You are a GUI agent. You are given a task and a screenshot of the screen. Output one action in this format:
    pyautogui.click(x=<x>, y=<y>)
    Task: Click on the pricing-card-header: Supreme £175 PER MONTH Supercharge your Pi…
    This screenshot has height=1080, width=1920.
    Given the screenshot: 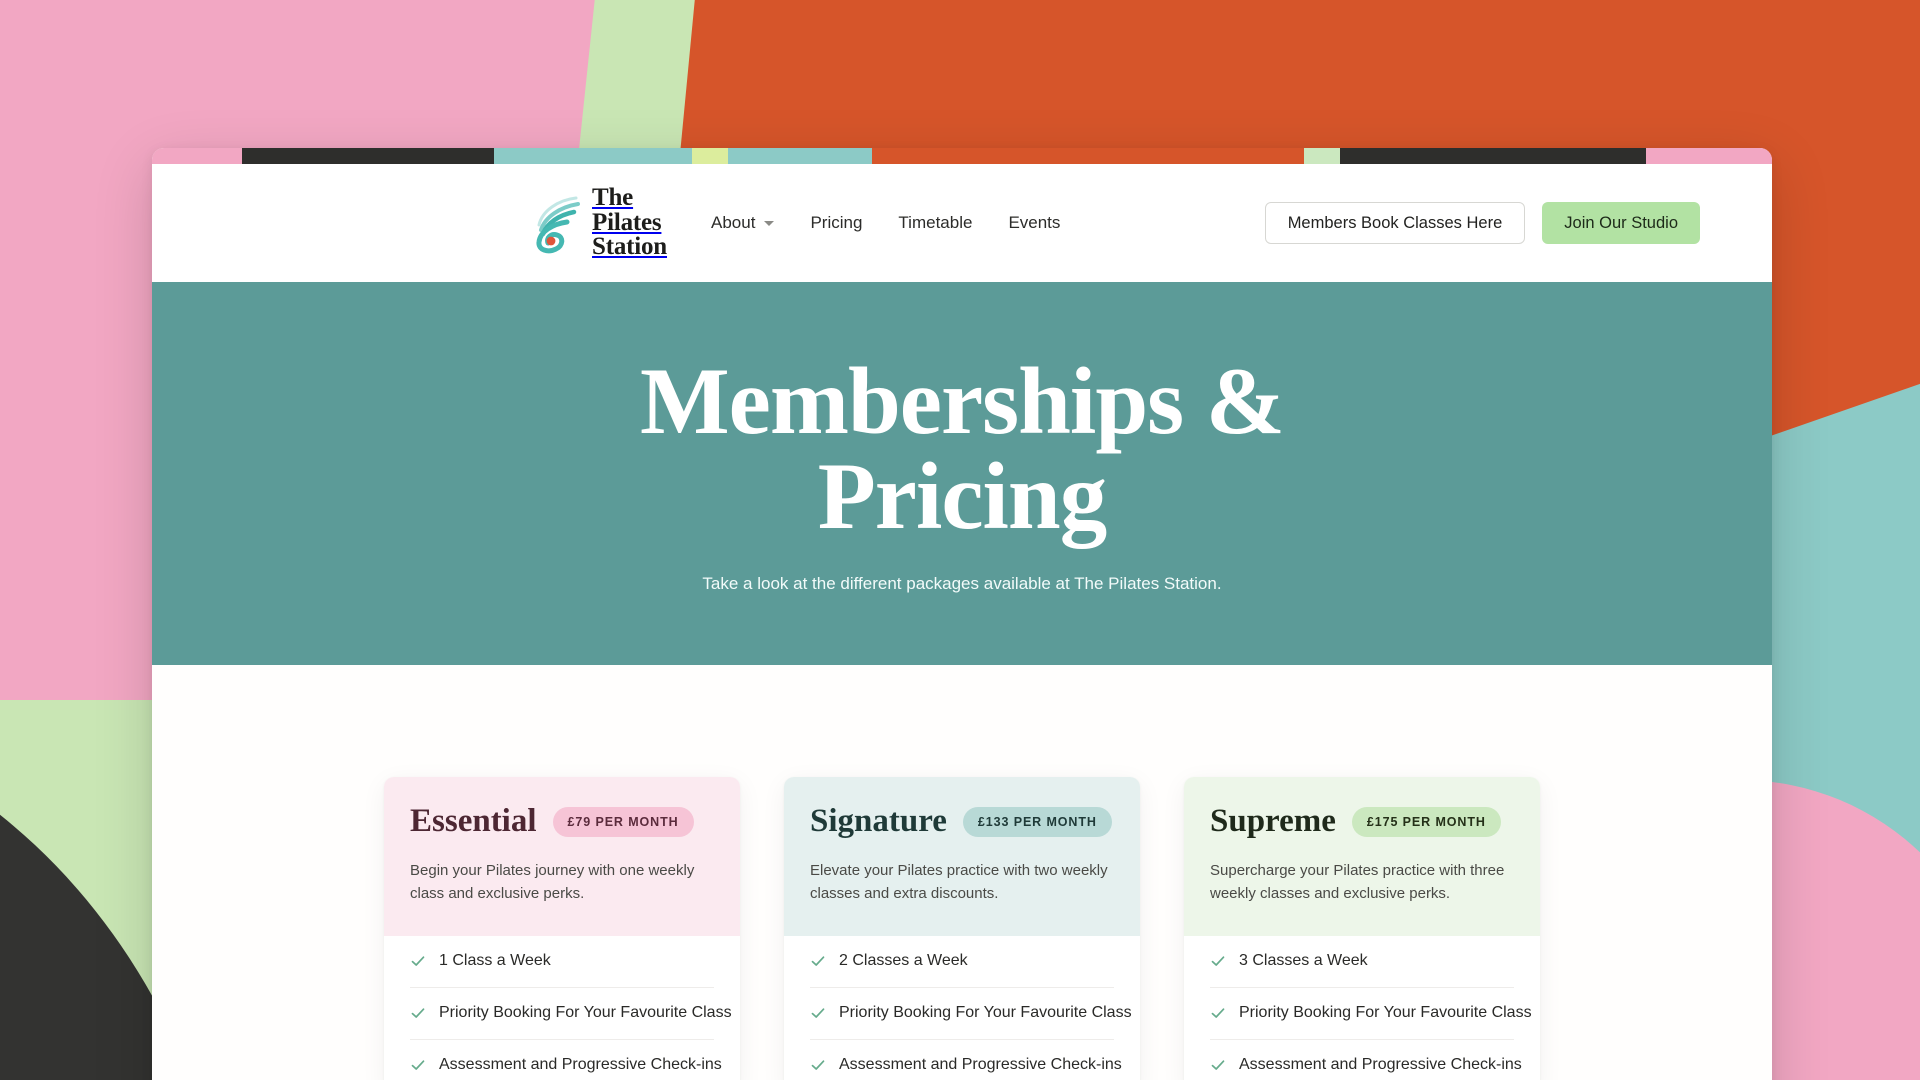 What is the action you would take?
    pyautogui.click(x=1362, y=856)
    